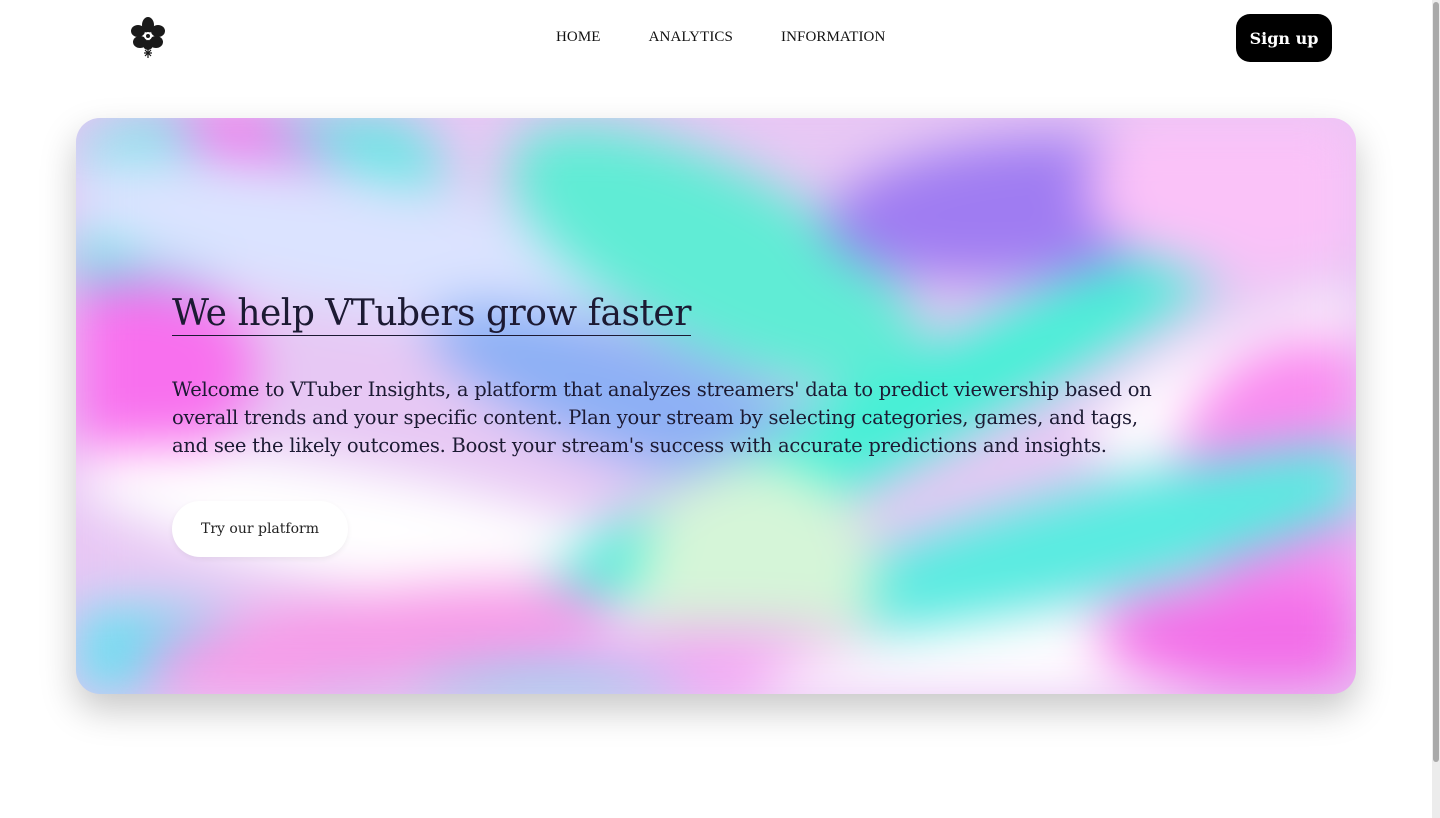 This screenshot has width=1440, height=818. Describe the element at coordinates (431, 314) in the screenshot. I see `hero-title: We help VTubers grow faster` at that location.